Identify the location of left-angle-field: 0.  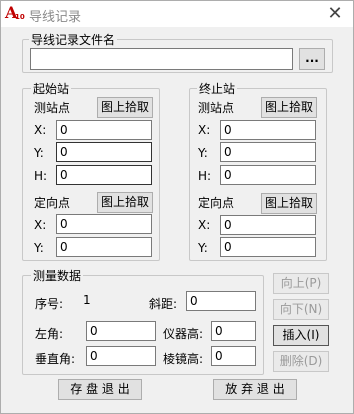
(121, 331).